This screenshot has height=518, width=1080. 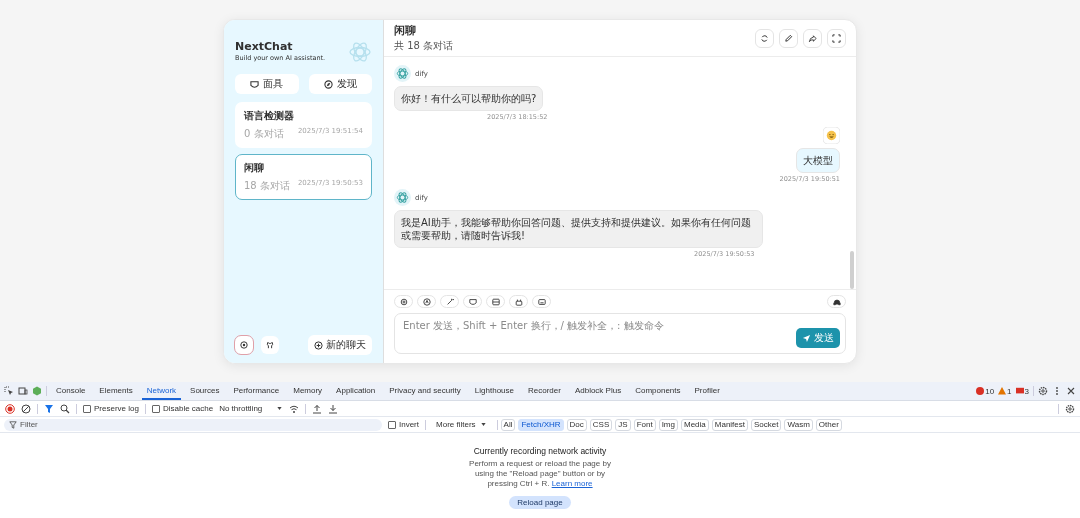 I want to click on circle-tool-button, so click(x=426, y=301).